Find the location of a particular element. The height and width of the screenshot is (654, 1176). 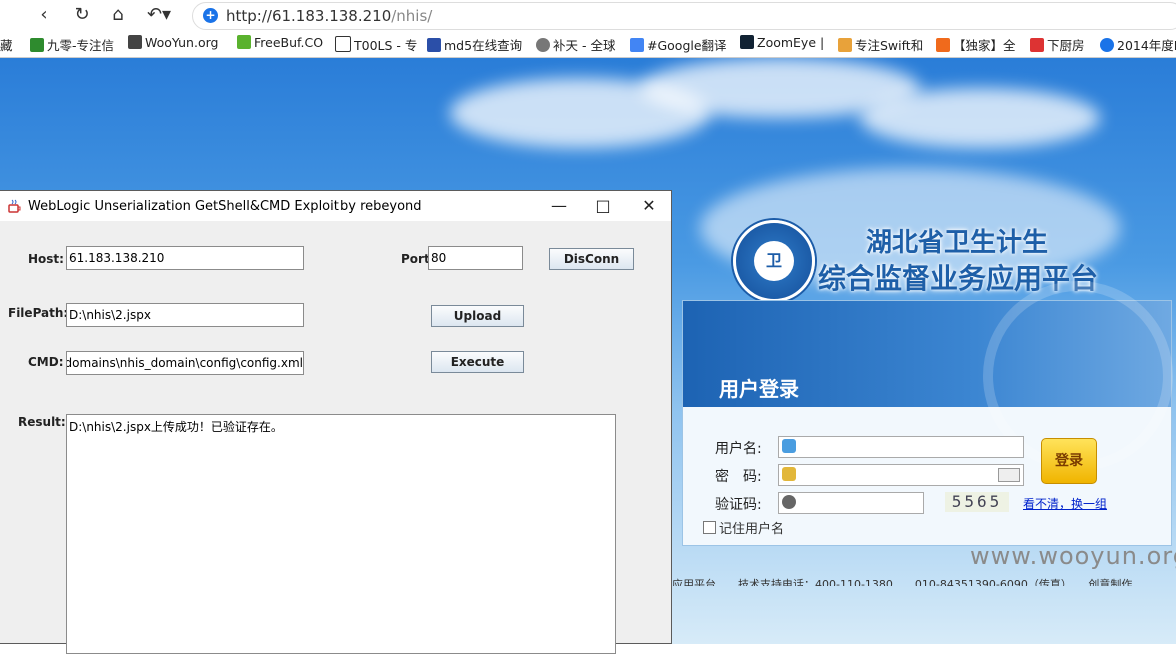

secure-icon: + is located at coordinates (210, 15).